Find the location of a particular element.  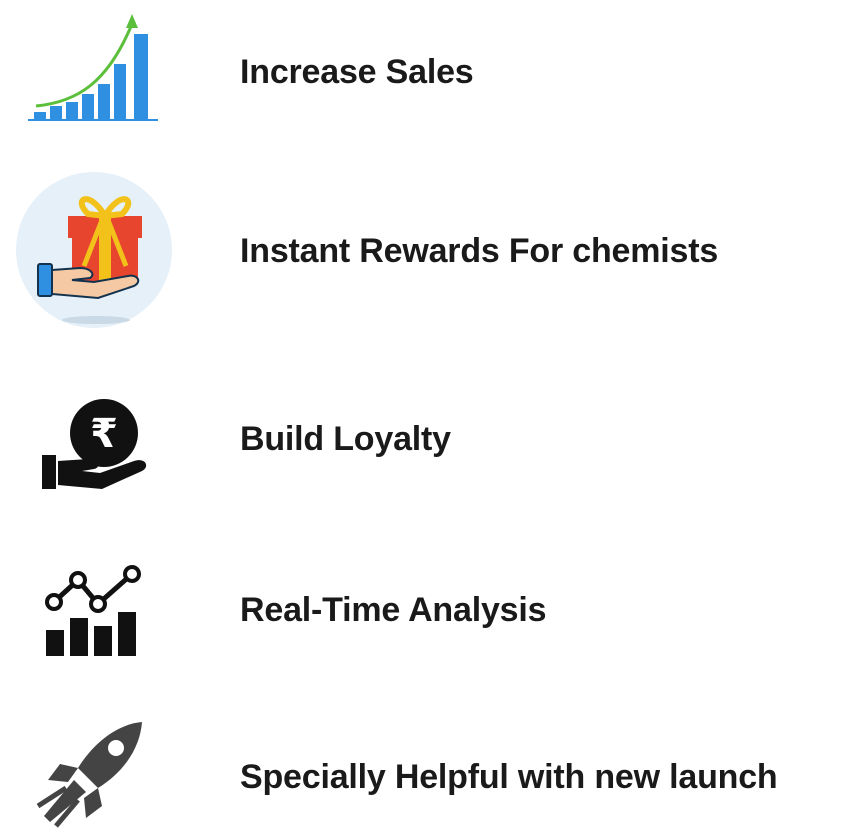

rupee-coin-hand-icon: ₹ is located at coordinates (95, 445).